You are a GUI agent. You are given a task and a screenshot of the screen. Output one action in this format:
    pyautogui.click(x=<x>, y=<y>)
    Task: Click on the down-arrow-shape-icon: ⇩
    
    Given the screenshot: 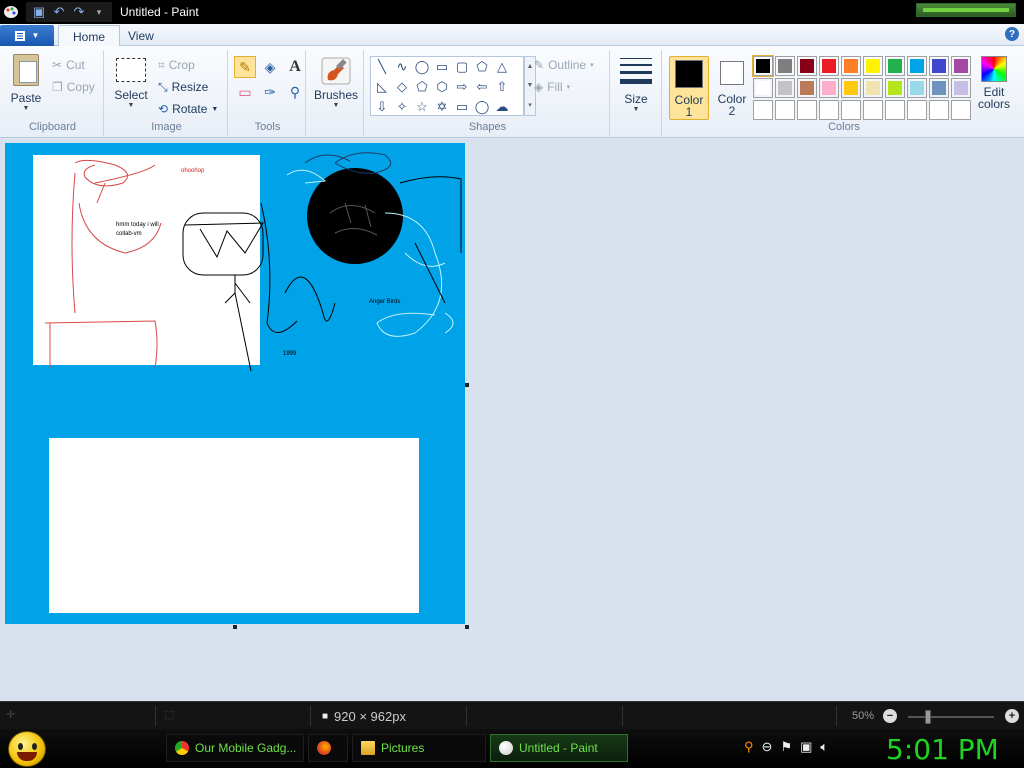 What is the action you would take?
    pyautogui.click(x=382, y=107)
    